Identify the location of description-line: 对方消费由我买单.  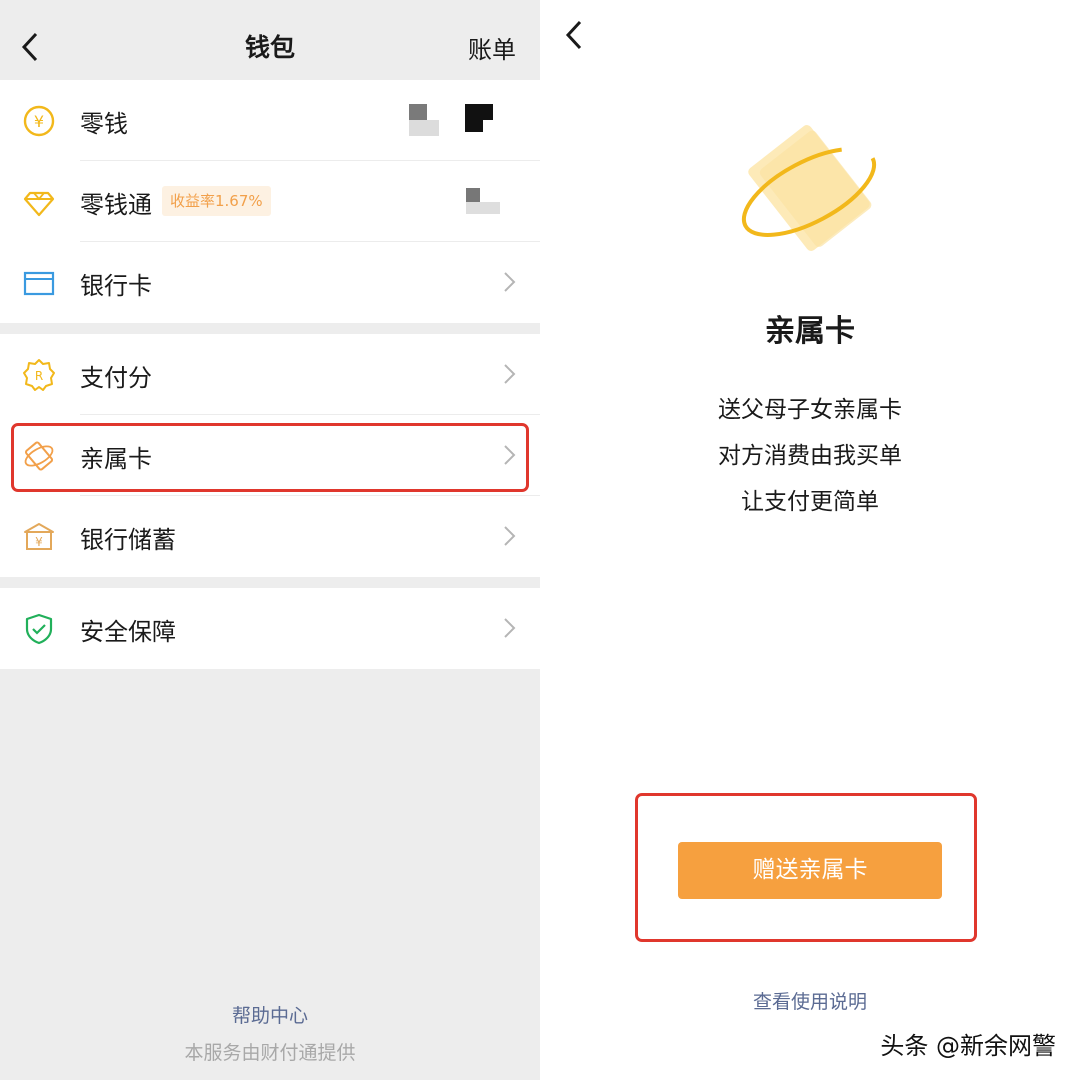
(810, 456).